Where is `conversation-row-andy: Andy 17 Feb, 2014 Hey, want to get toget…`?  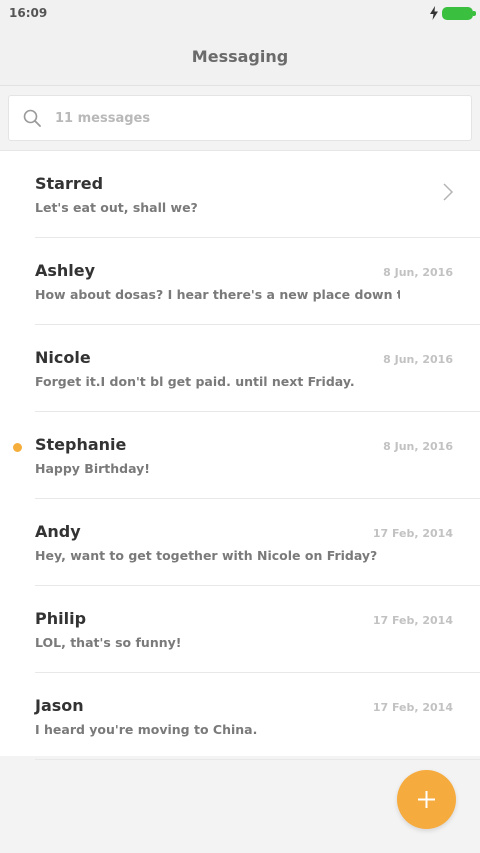 conversation-row-andy: Andy 17 Feb, 2014 Hey, want to get toget… is located at coordinates (240, 542).